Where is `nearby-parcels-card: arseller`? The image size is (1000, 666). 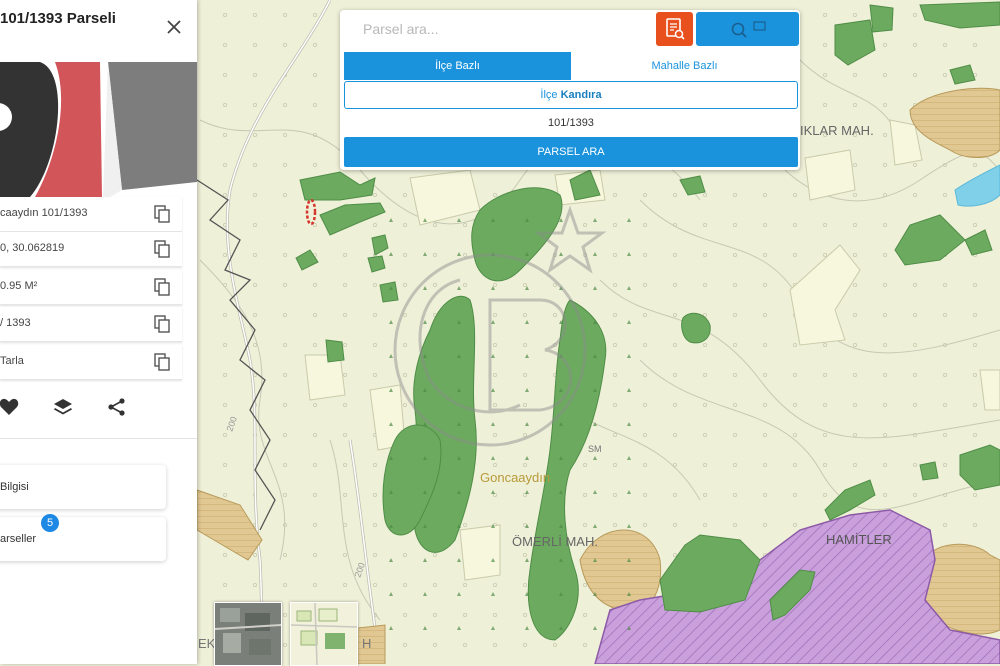
nearby-parcels-card: arseller is located at coordinates (83, 539).